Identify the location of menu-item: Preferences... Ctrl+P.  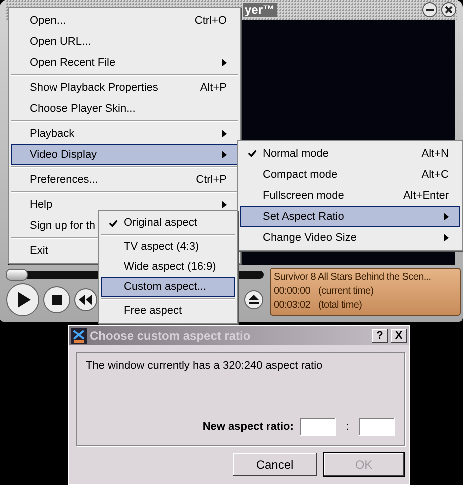
(124, 179).